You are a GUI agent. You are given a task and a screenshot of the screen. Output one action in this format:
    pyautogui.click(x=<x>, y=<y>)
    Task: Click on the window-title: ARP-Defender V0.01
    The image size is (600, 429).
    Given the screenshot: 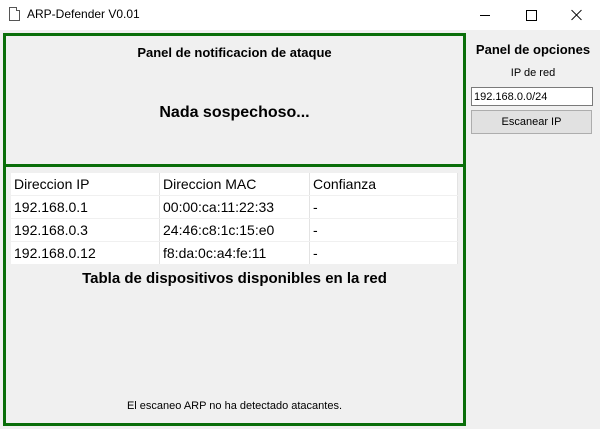 What is the action you would take?
    pyautogui.click(x=83, y=14)
    